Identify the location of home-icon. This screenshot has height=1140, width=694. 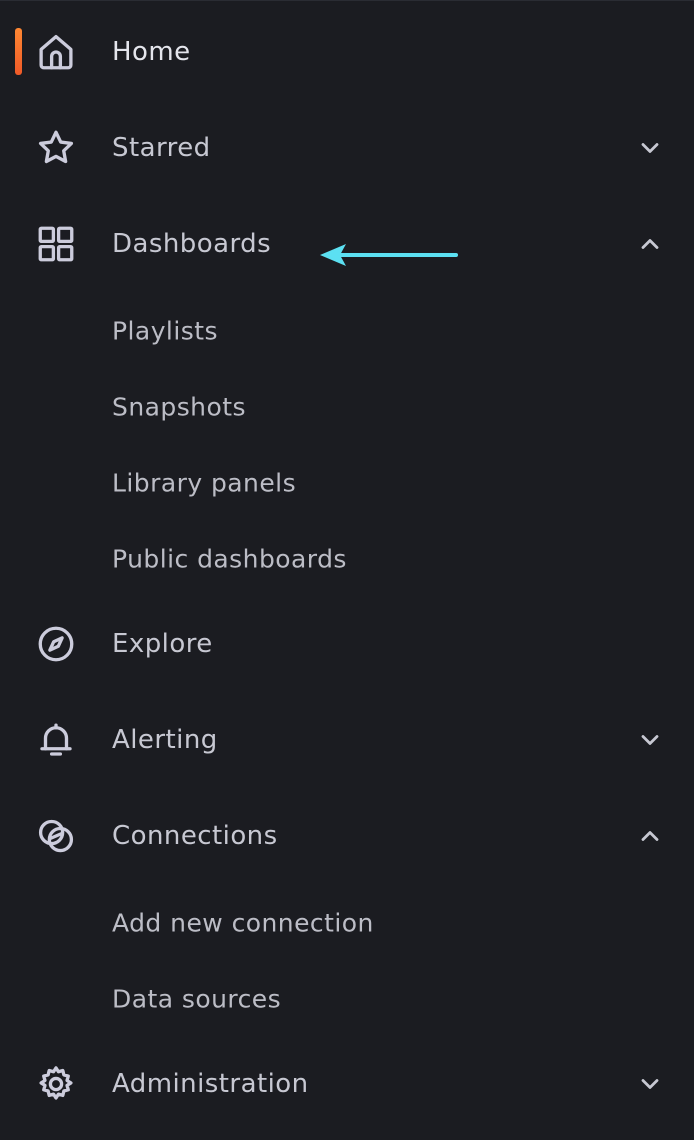
(56, 52).